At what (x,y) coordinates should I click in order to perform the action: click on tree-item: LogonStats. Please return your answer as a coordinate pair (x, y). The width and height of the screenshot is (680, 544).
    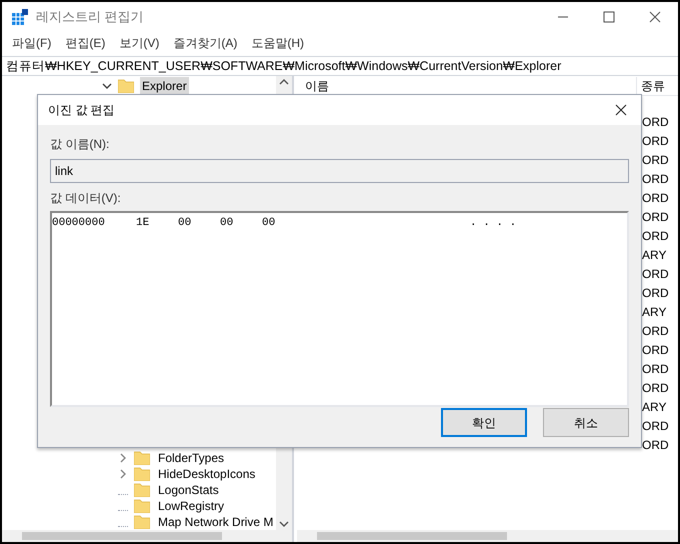
    Looking at the image, I should click on (188, 490).